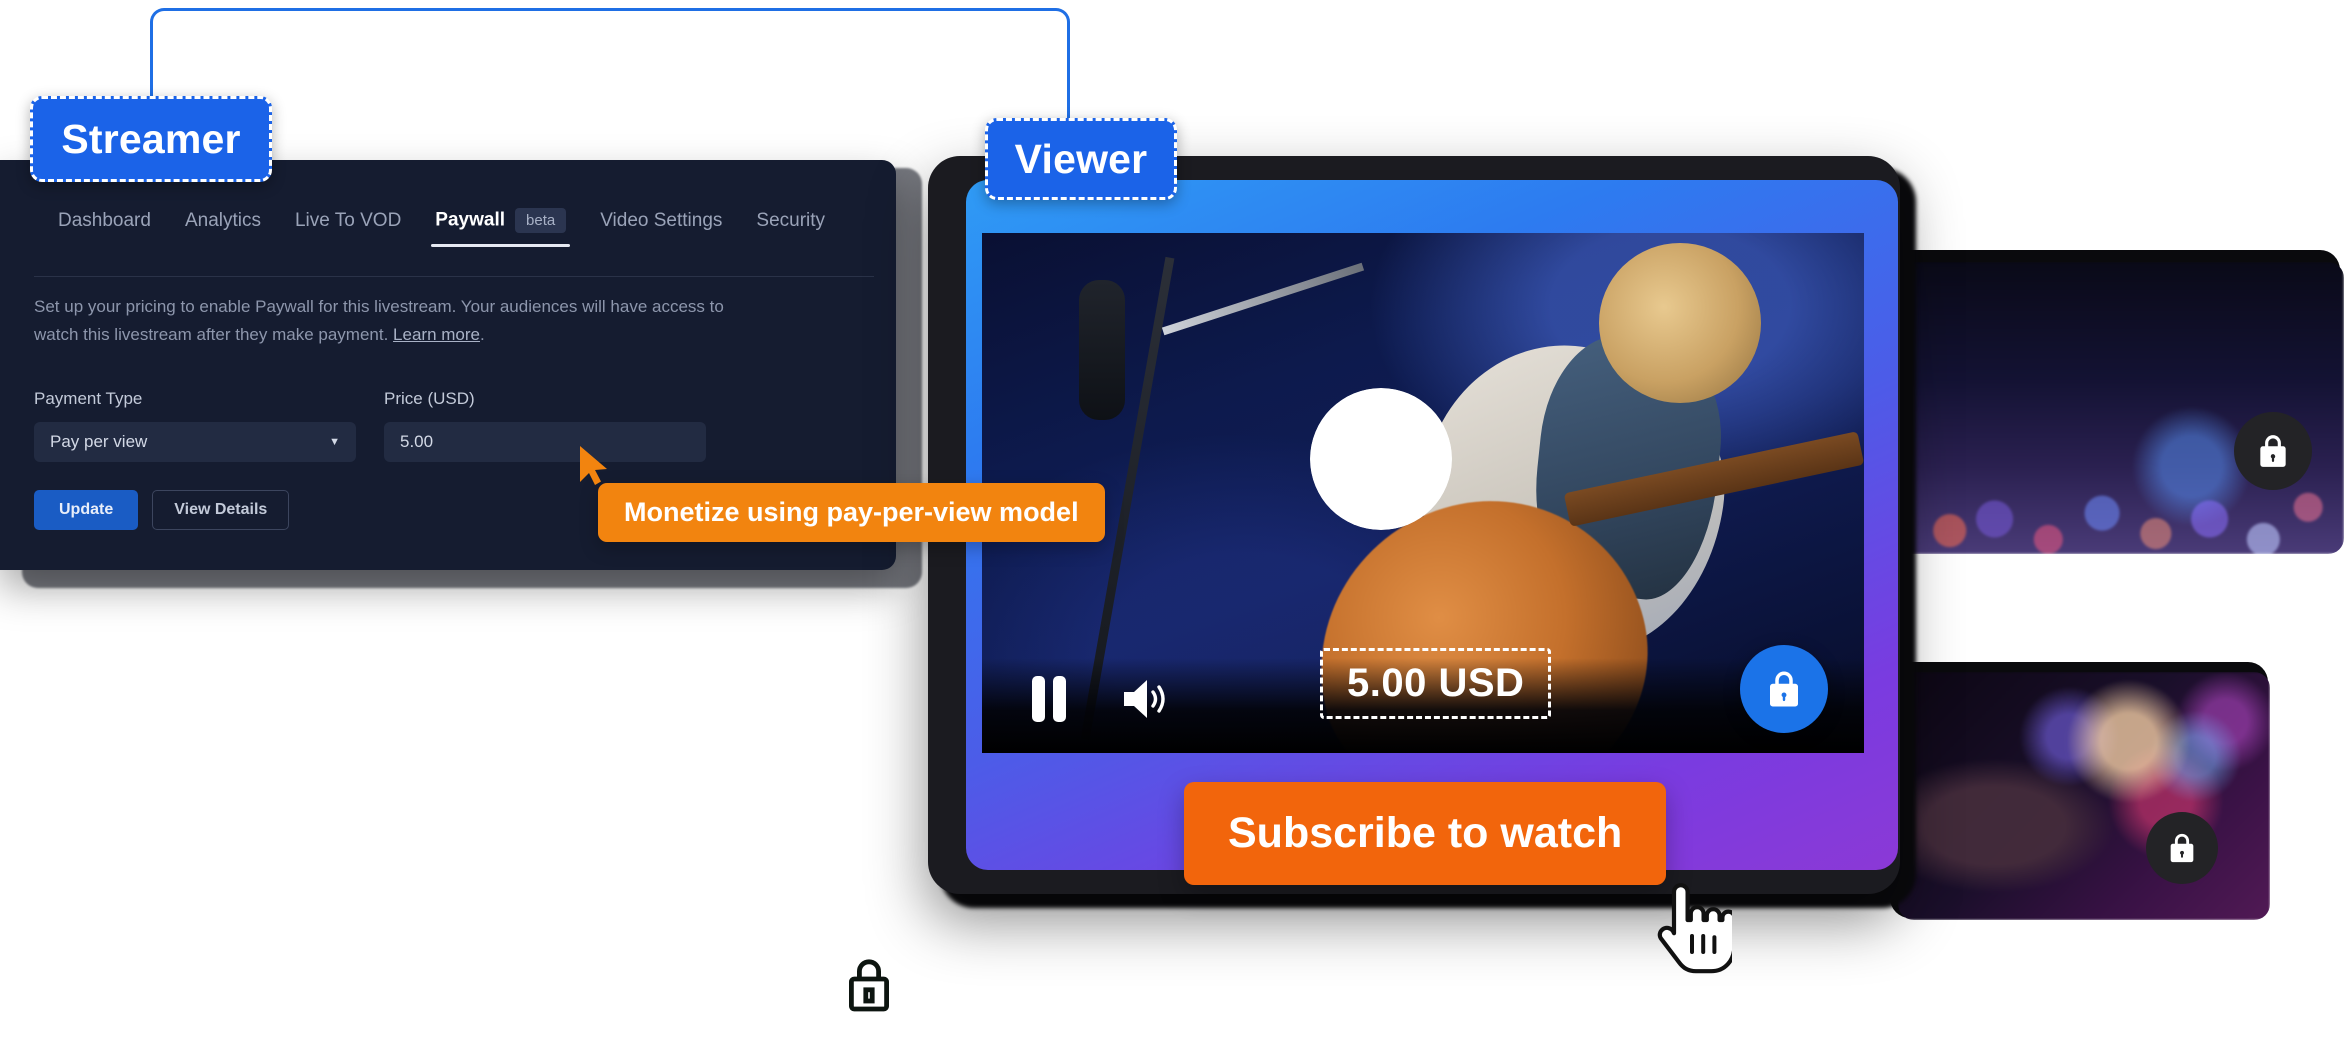 The height and width of the screenshot is (1037, 2344). What do you see at coordinates (851, 512) in the screenshot?
I see `tooltip-monetize: Monetize using pay-per-view model` at bounding box center [851, 512].